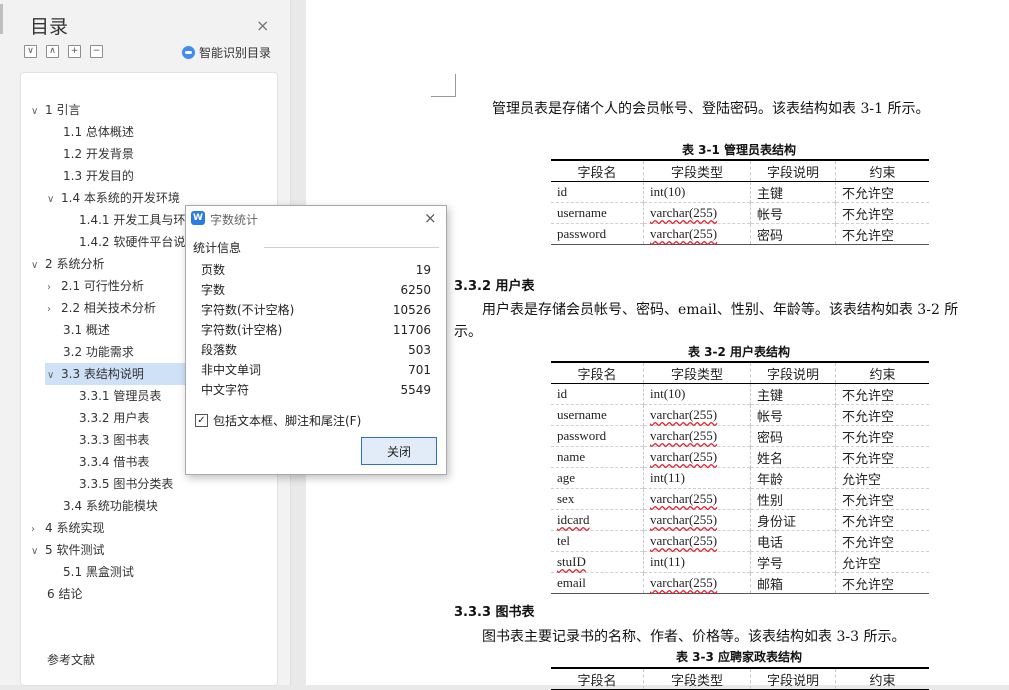  Describe the element at coordinates (55, 110) in the screenshot. I see `toc-item-intro: ∨ 1 引言` at that location.